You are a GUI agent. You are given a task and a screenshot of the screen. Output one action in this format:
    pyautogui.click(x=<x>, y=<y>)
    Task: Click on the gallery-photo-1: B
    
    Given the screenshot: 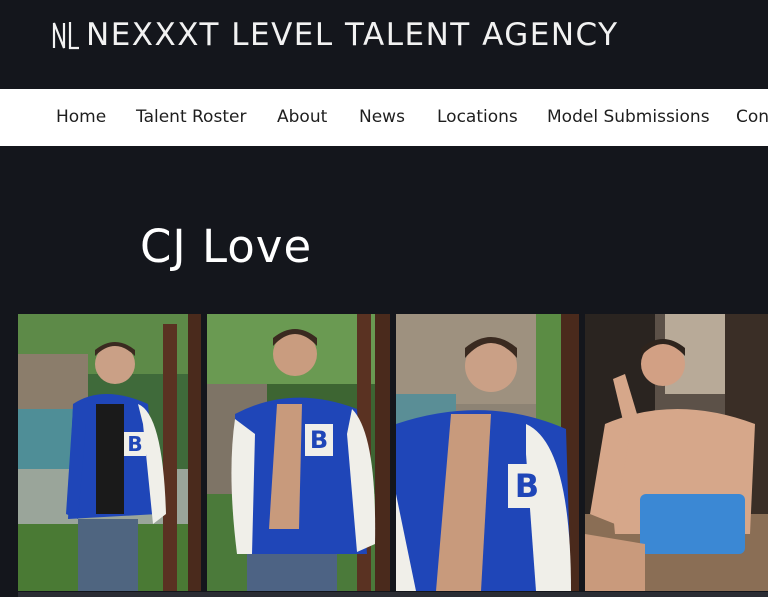 What is the action you would take?
    pyautogui.click(x=109, y=452)
    